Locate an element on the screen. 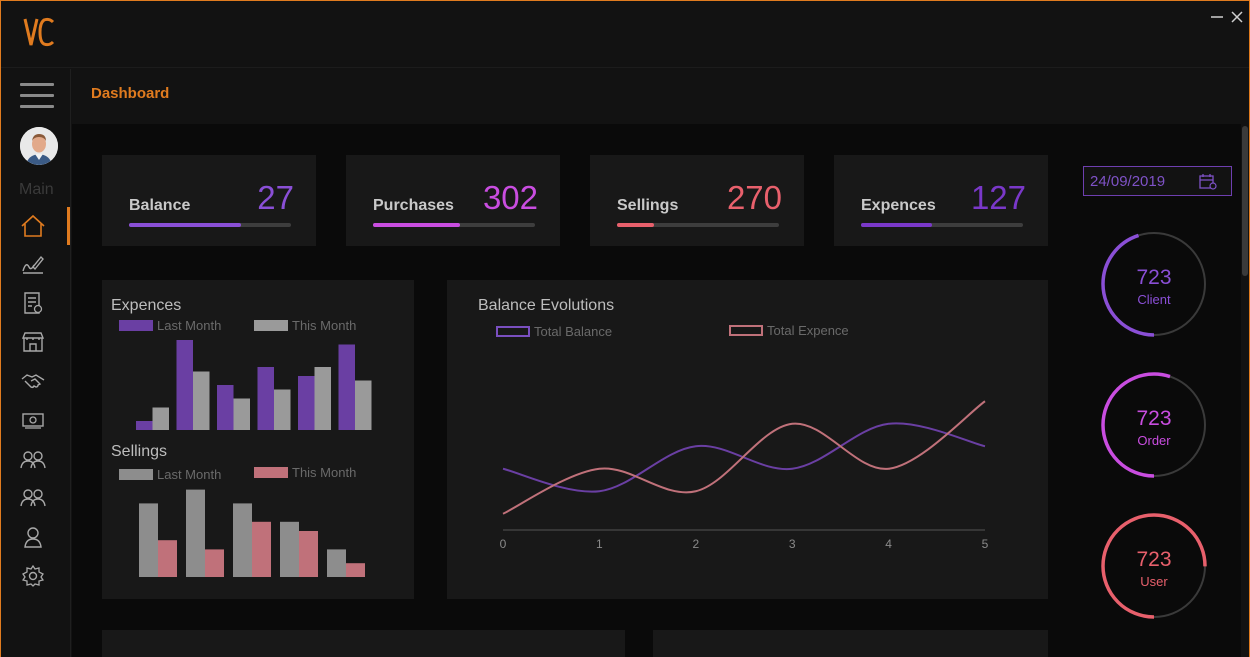  gear-icon is located at coordinates (33, 576).